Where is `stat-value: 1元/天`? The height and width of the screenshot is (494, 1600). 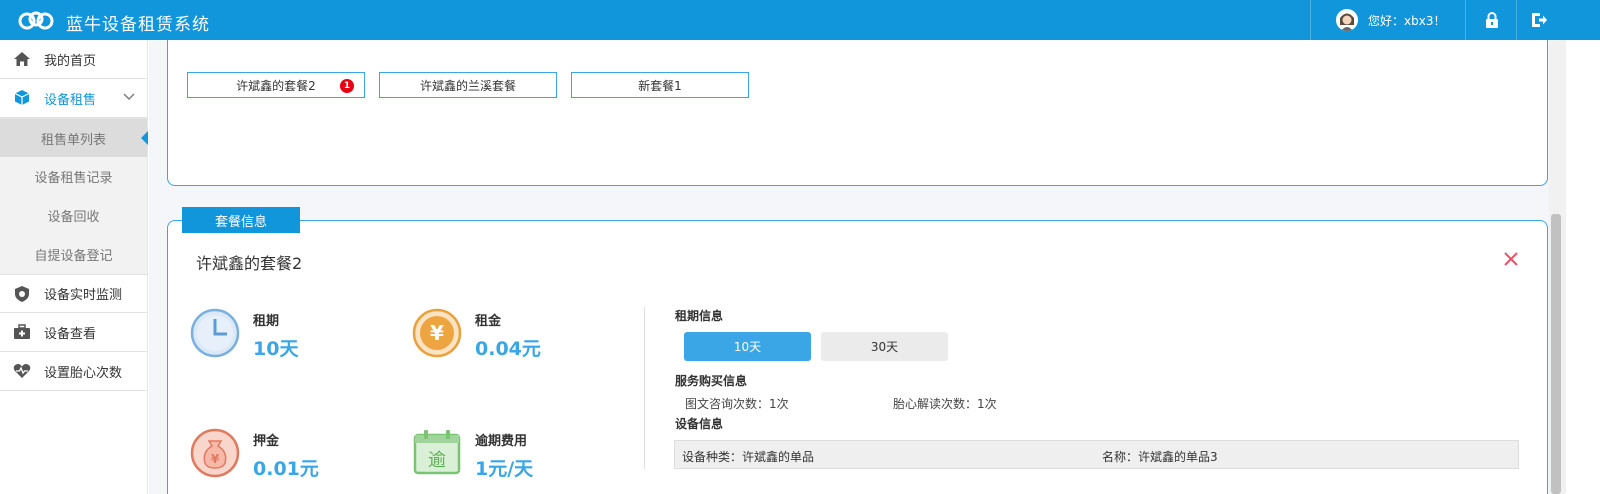 stat-value: 1元/天 is located at coordinates (504, 469).